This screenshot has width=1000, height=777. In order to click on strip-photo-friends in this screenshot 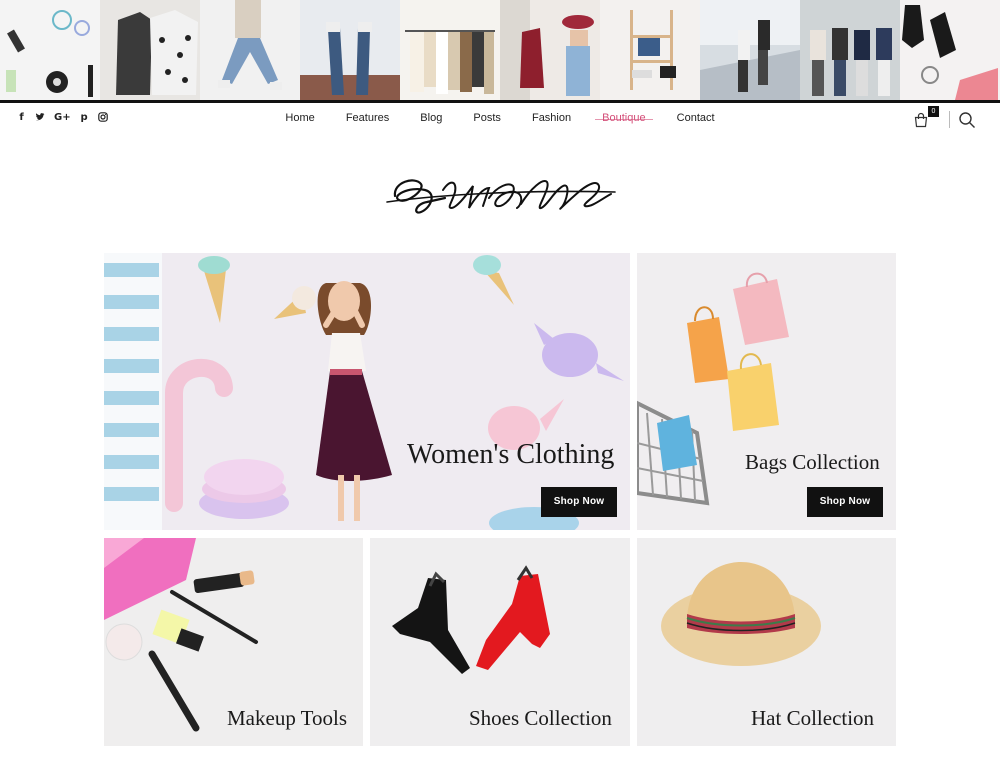, I will do `click(850, 50)`.